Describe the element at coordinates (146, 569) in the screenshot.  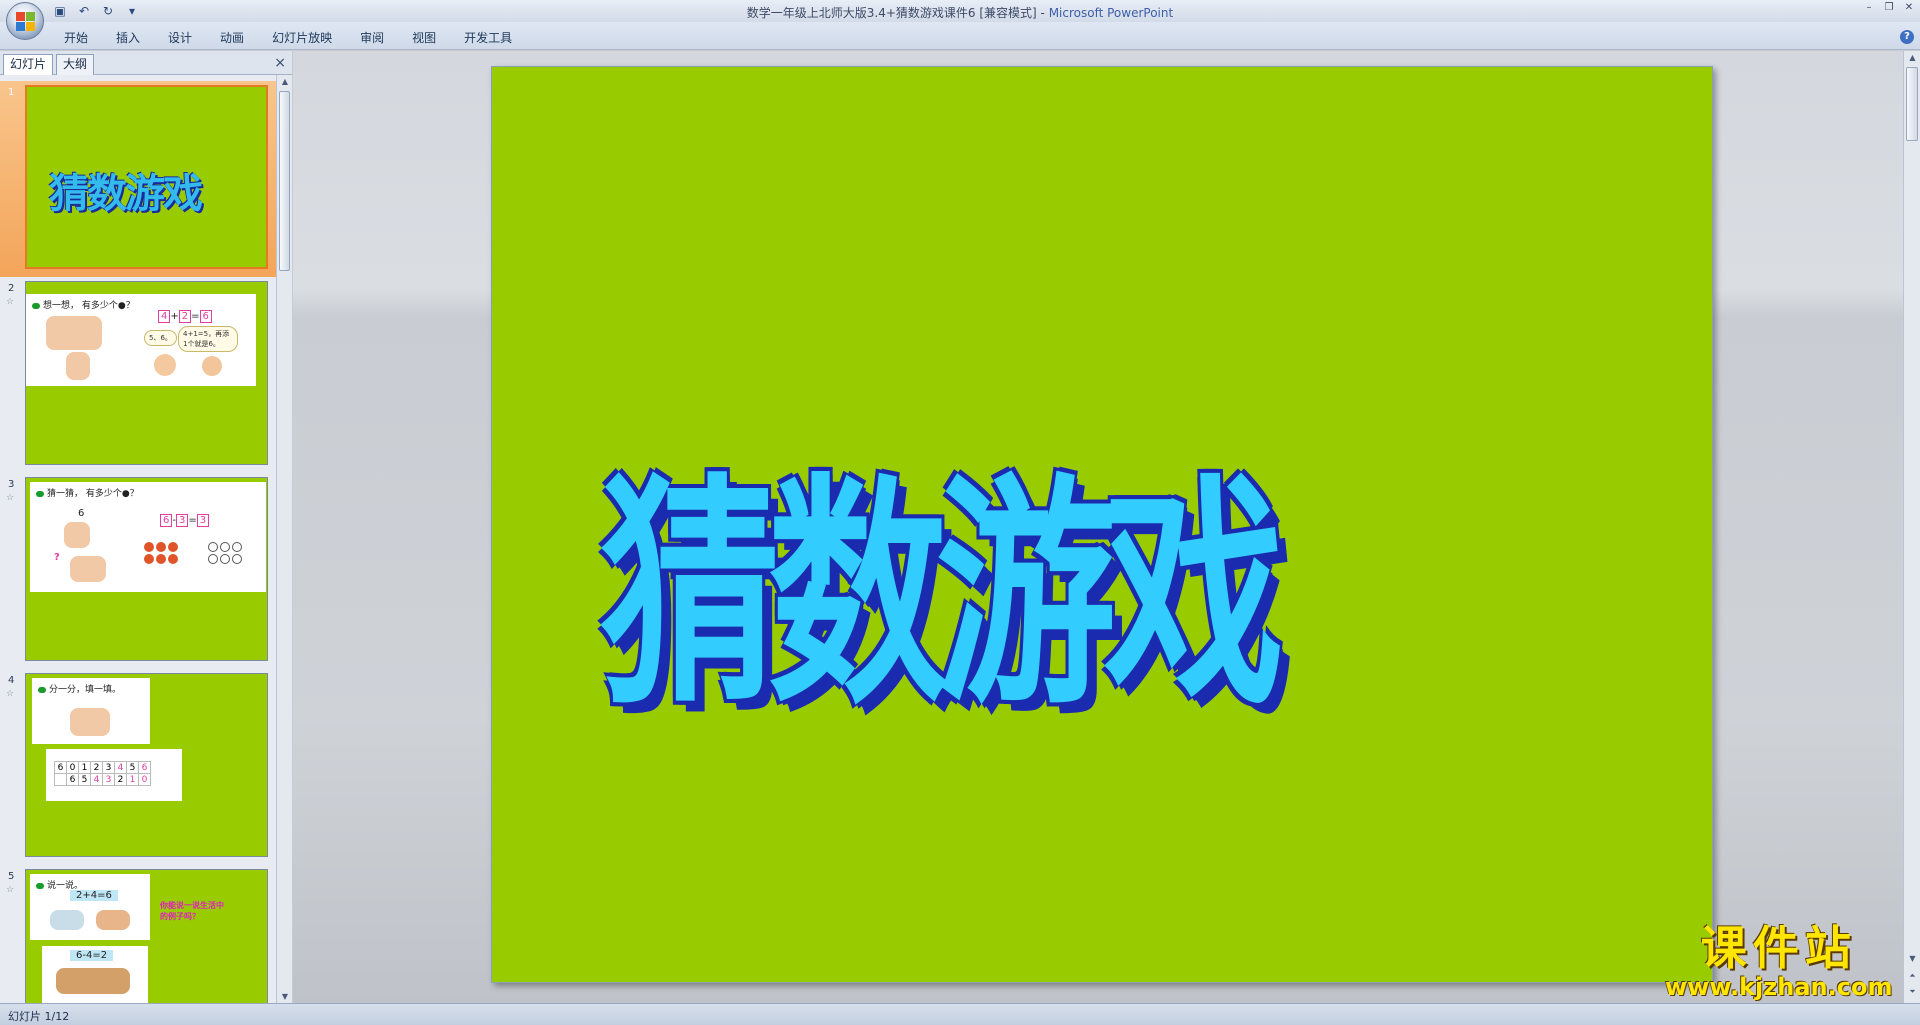
I see `thumbnail-canvas: 猜一猜， 有多少个●？ 6 ? 6-3 = 3` at that location.